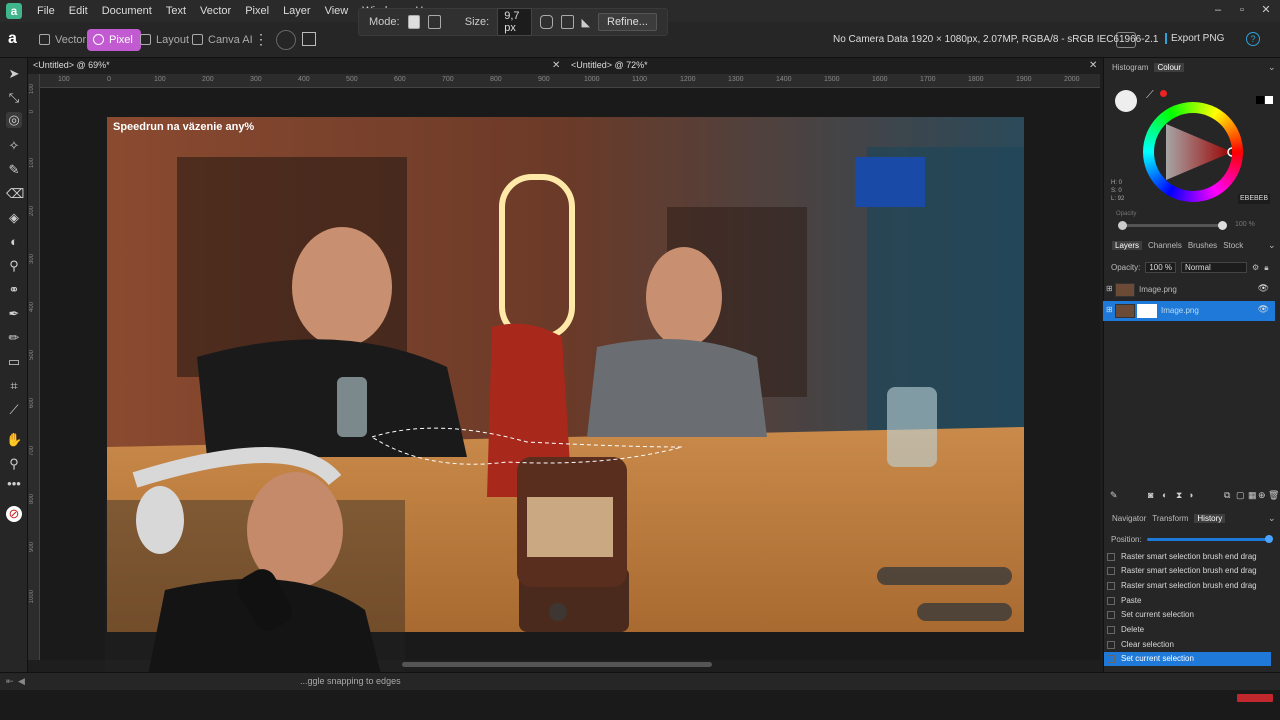  Describe the element at coordinates (1233, 245) in the screenshot. I see `tab-stock: Stock` at that location.